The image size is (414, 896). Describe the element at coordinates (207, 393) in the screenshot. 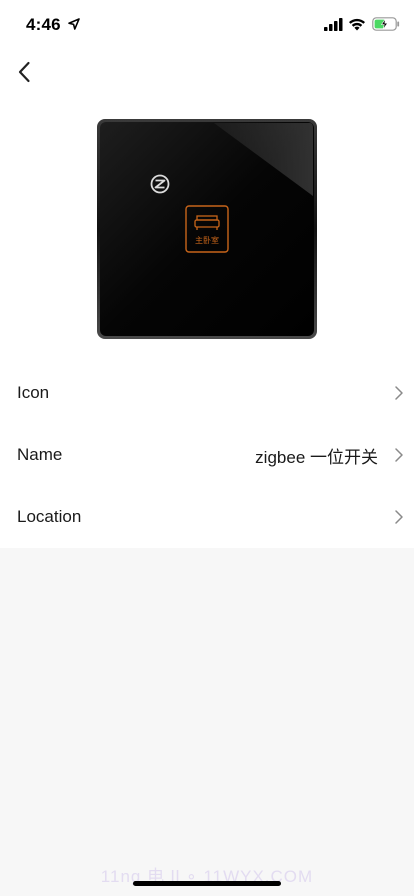

I see `icon-row: Icon` at that location.